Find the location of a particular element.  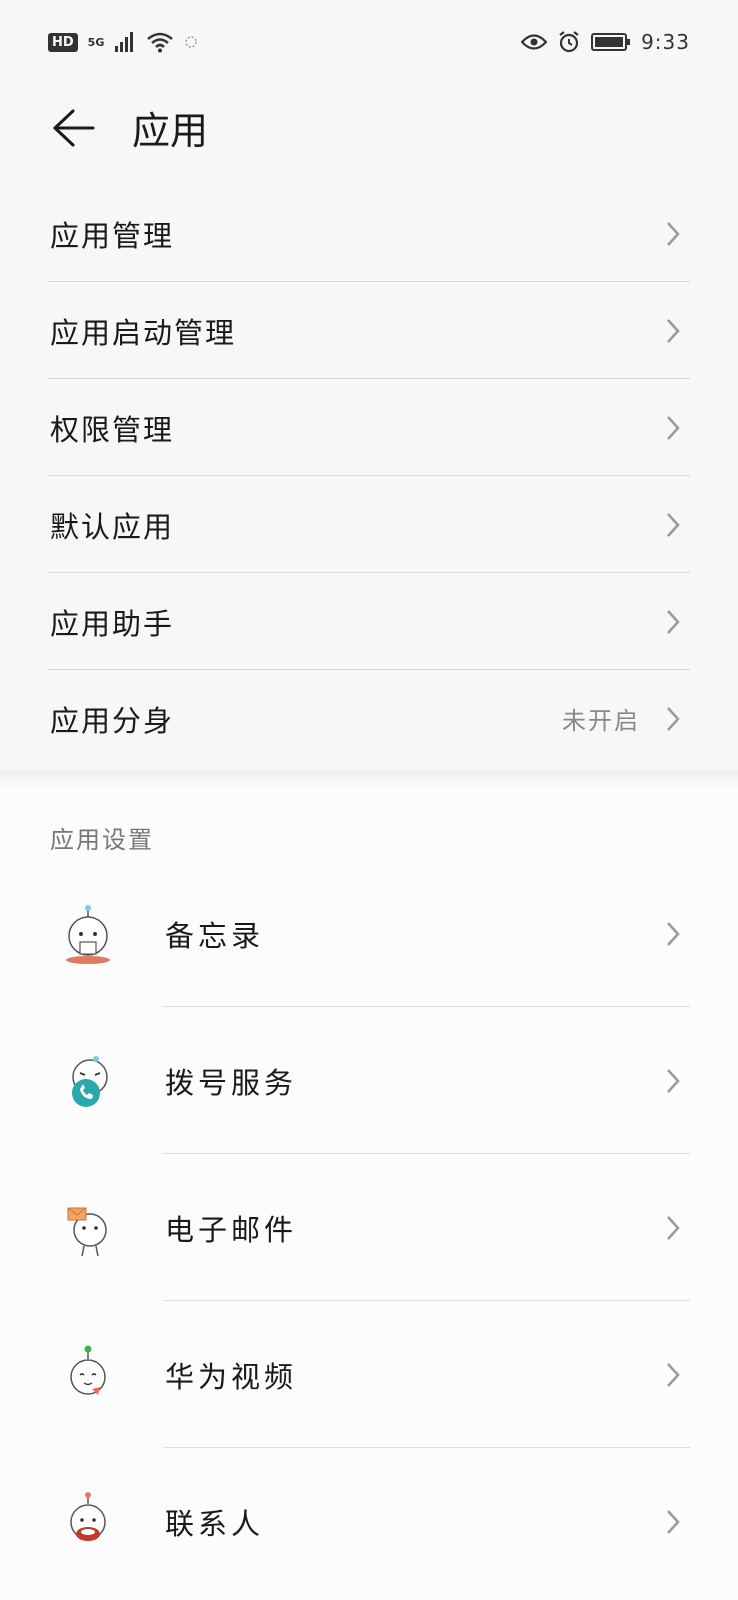

network-badge: 5G is located at coordinates (96, 42).